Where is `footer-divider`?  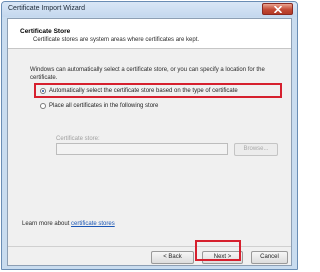
footer-divider is located at coordinates (149, 246).